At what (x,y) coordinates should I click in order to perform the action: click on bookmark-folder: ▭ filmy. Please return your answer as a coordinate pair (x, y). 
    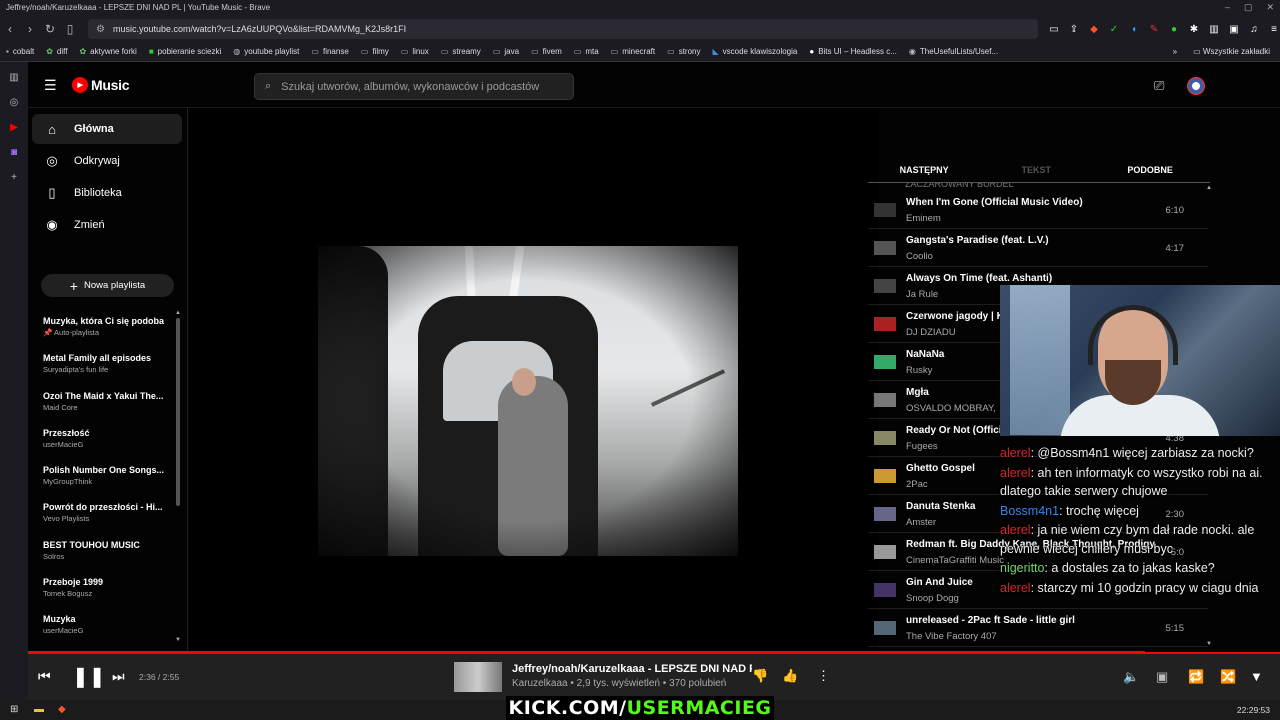
    Looking at the image, I should click on (375, 51).